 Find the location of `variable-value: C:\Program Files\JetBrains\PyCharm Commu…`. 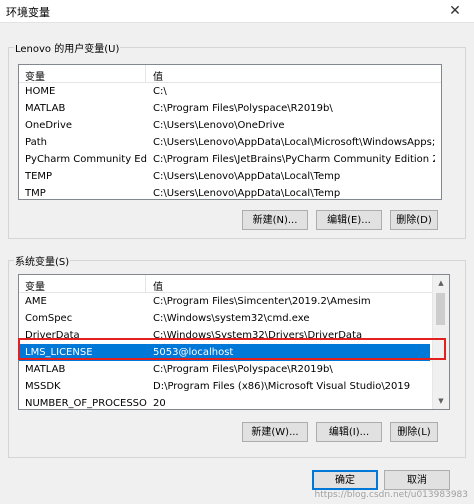

variable-value: C:\Program Files\JetBrains\PyCharm Commu… is located at coordinates (294, 159).